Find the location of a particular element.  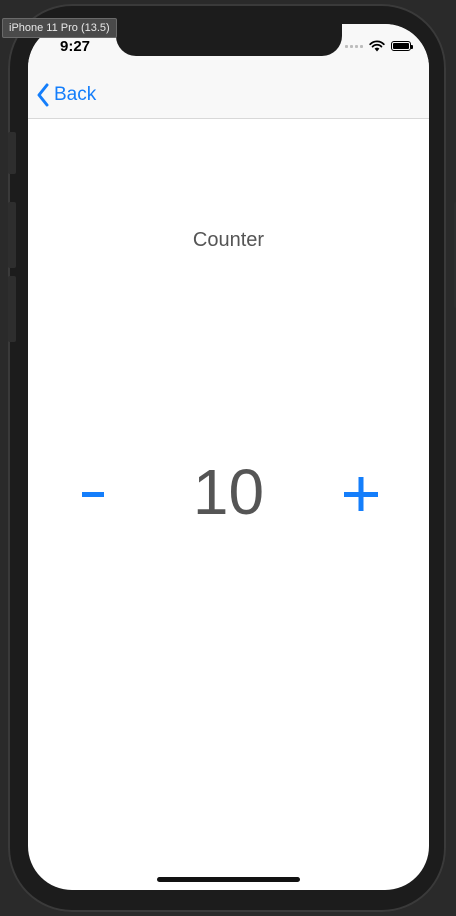

status-icons is located at coordinates (379, 46).